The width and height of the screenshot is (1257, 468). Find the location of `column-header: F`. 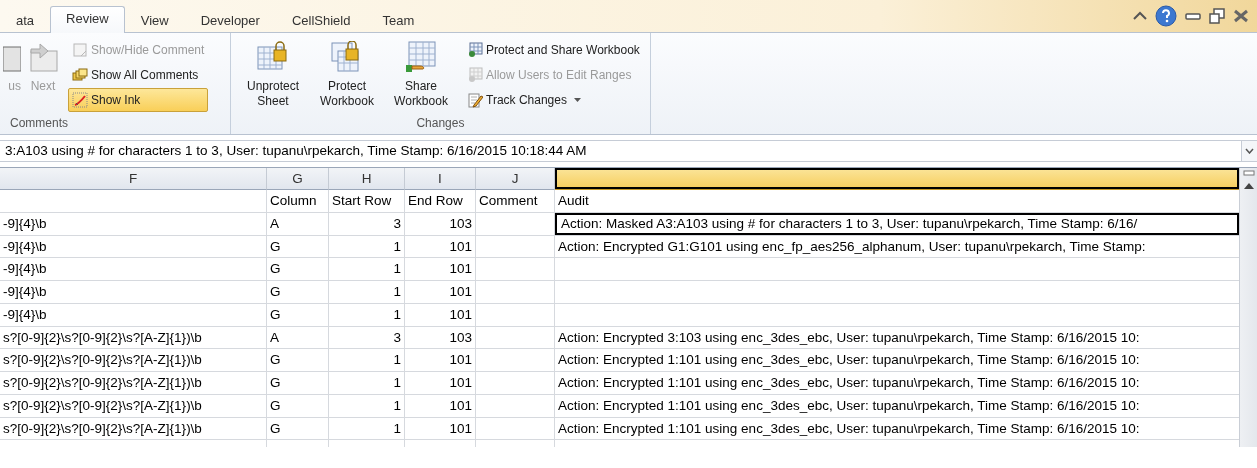

column-header: F is located at coordinates (133, 179).